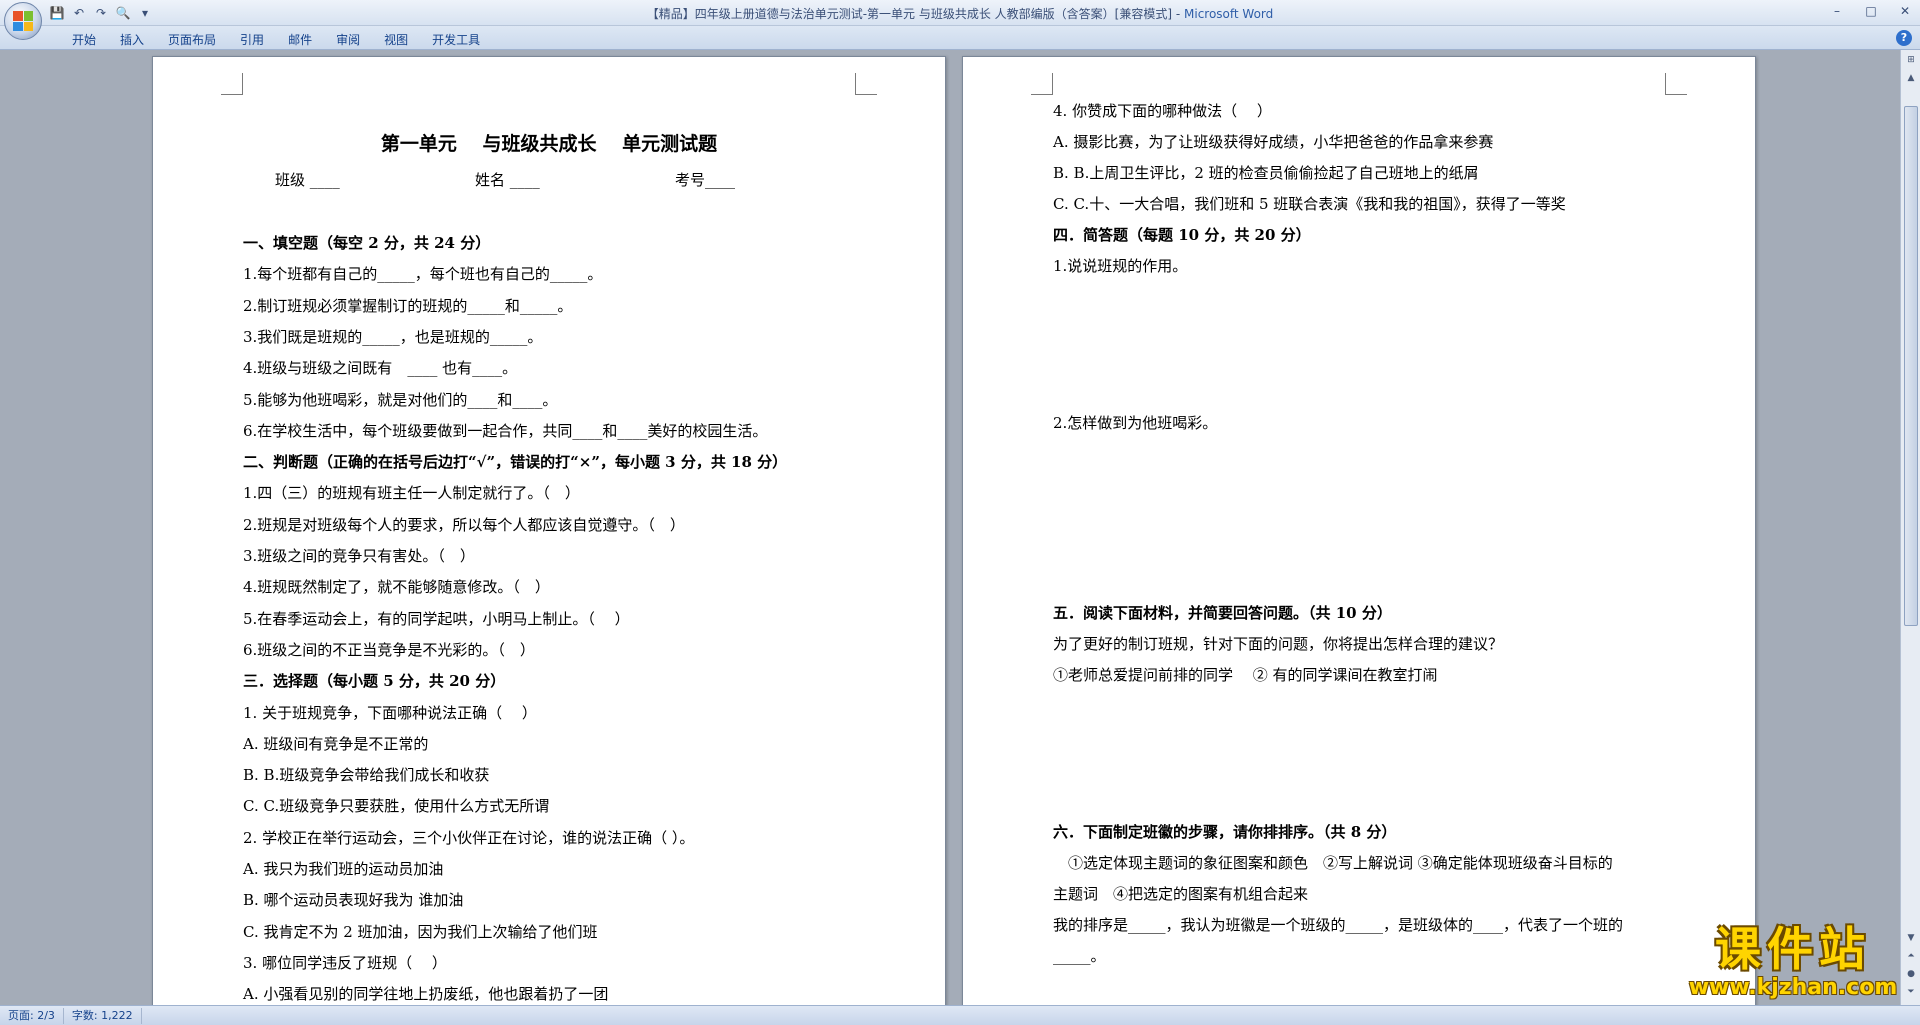  What do you see at coordinates (336, 743) in the screenshot?
I see `doc-line: A. 班级间有竞争是不正常的` at bounding box center [336, 743].